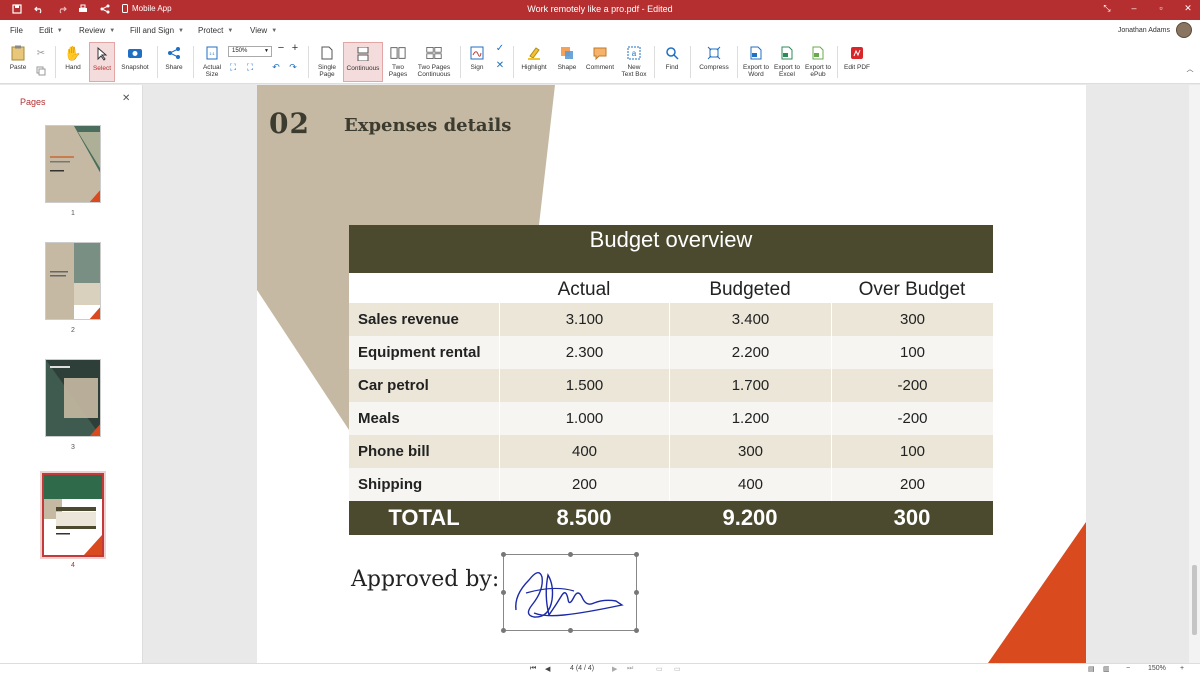 The height and width of the screenshot is (675, 1200). I want to click on chevron-up-icon: ︿, so click(1190, 69).